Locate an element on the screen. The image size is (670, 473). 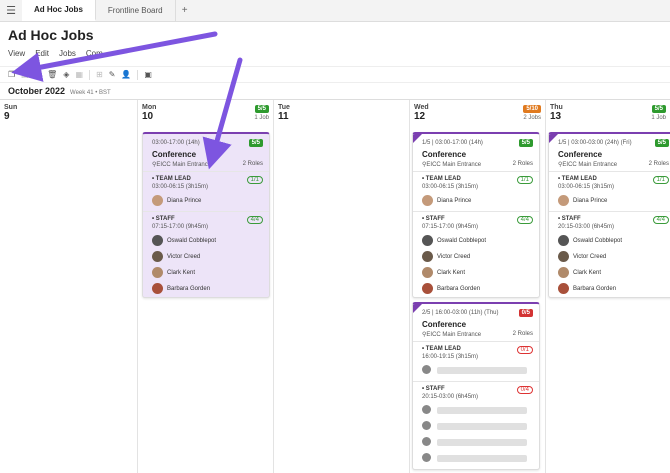
user-assign-icon: 👤 is located at coordinates (126, 74).